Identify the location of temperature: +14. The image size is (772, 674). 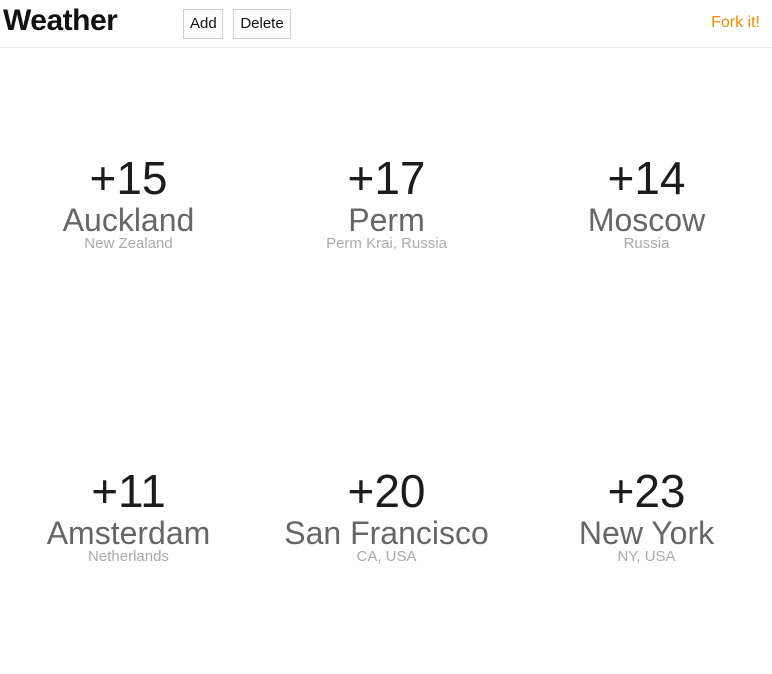
(646, 178).